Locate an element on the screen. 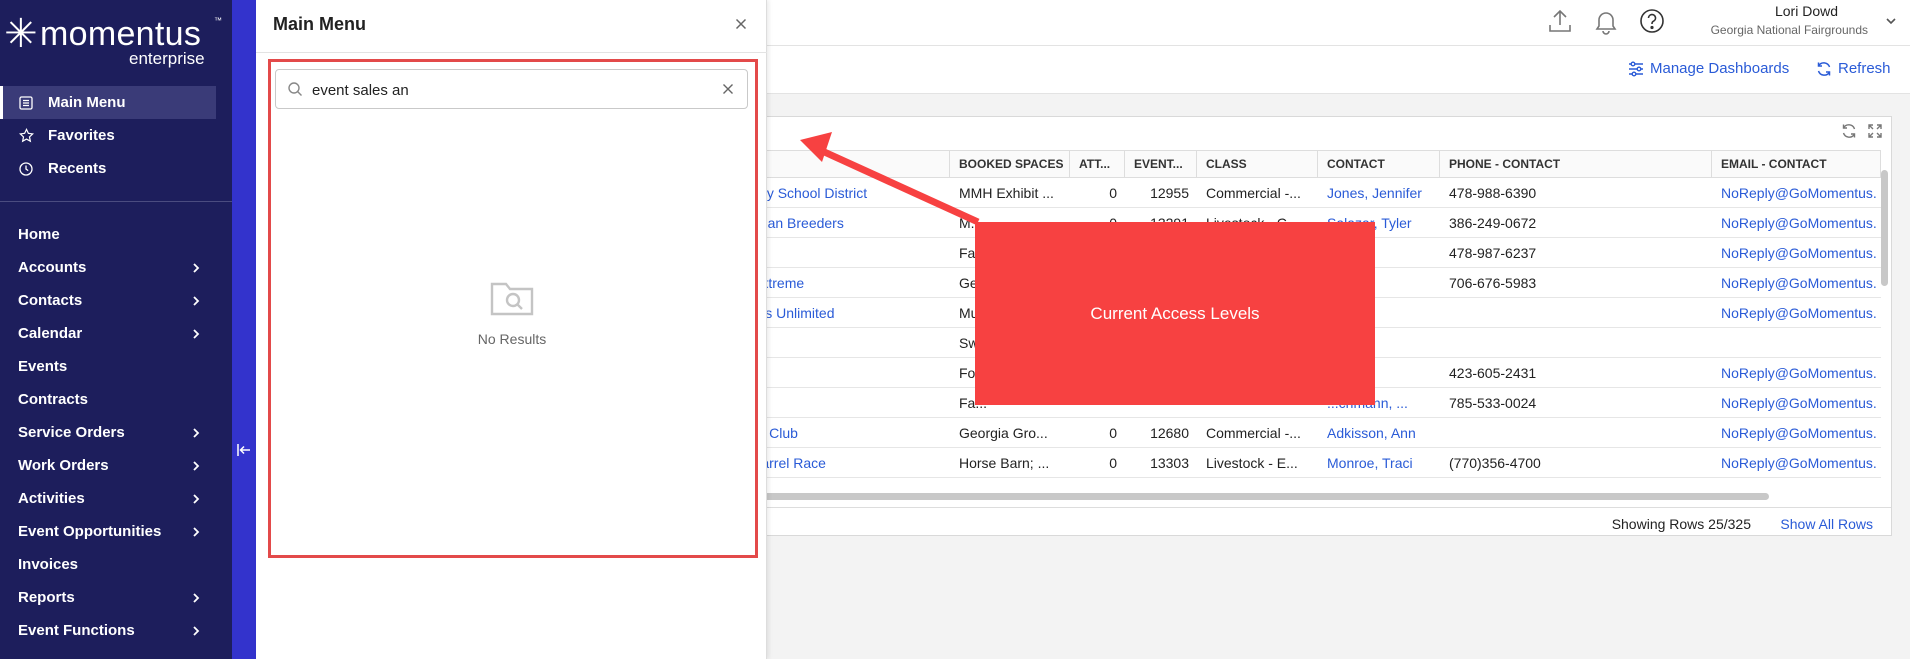 The height and width of the screenshot is (659, 1910). sidebar-item-service-orders: Service Orders is located at coordinates (116, 432).